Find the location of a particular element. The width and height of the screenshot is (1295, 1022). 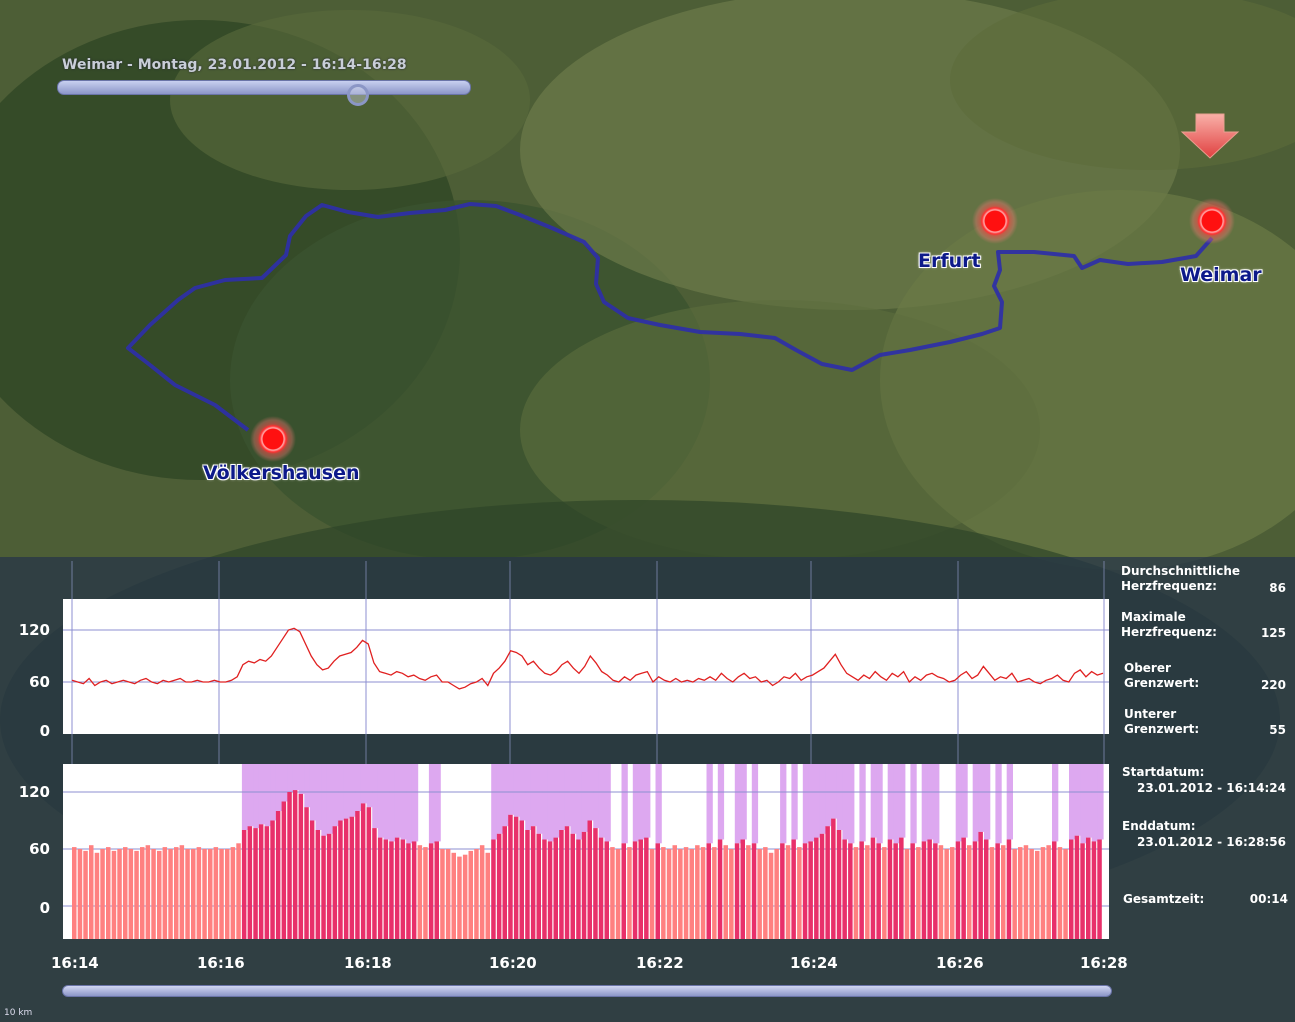

heart-rate-bar-chart is located at coordinates (586, 851).